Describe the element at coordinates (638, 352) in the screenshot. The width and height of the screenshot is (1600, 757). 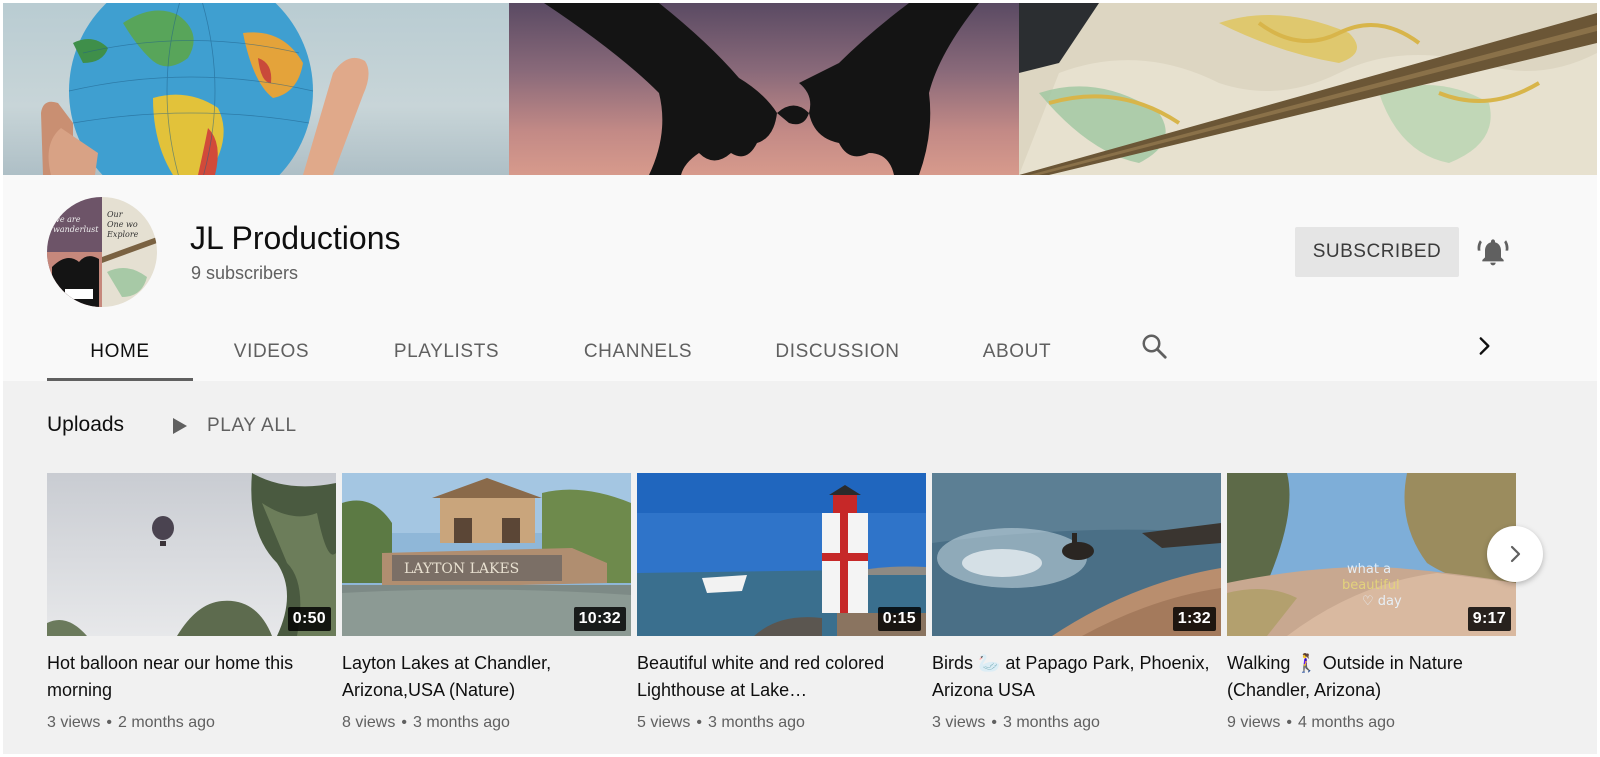
I see `tab-channels: CHANNELS` at that location.